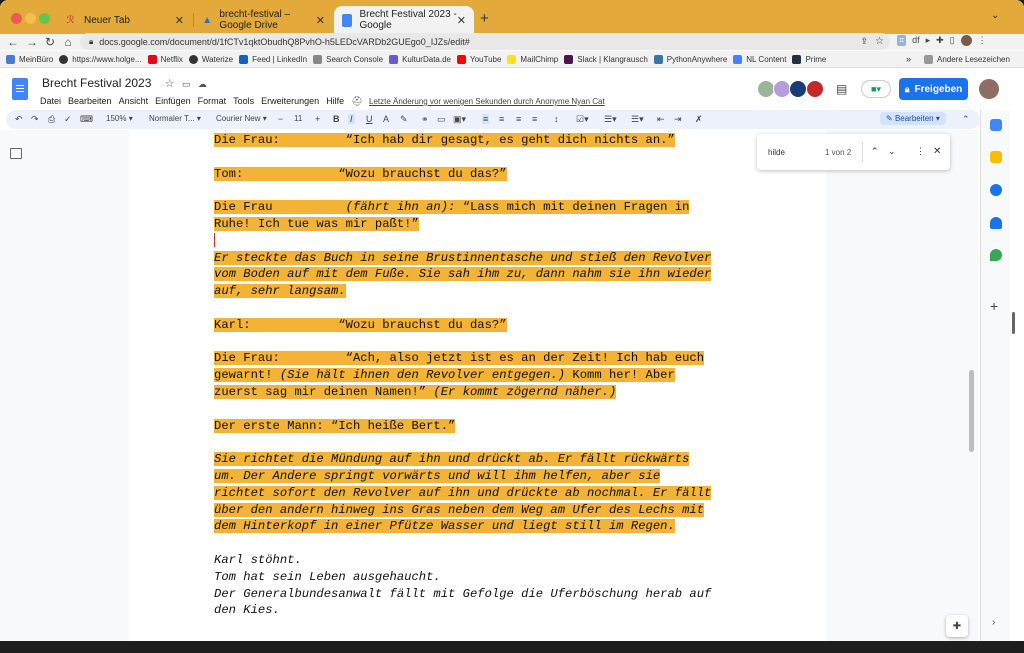 The image size is (1024, 653). What do you see at coordinates (404, 119) in the screenshot?
I see `highlight-icon: ✎` at bounding box center [404, 119].